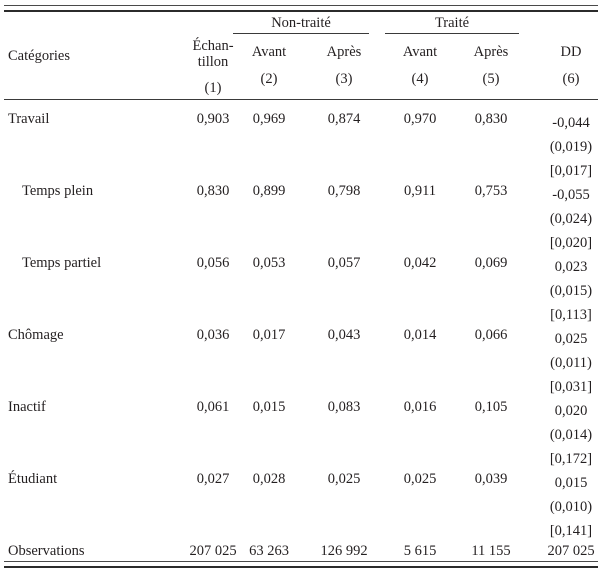 This screenshot has width=602, height=573. Describe the element at coordinates (491, 191) in the screenshot. I see `cell-traite-apres: 0,753` at that location.